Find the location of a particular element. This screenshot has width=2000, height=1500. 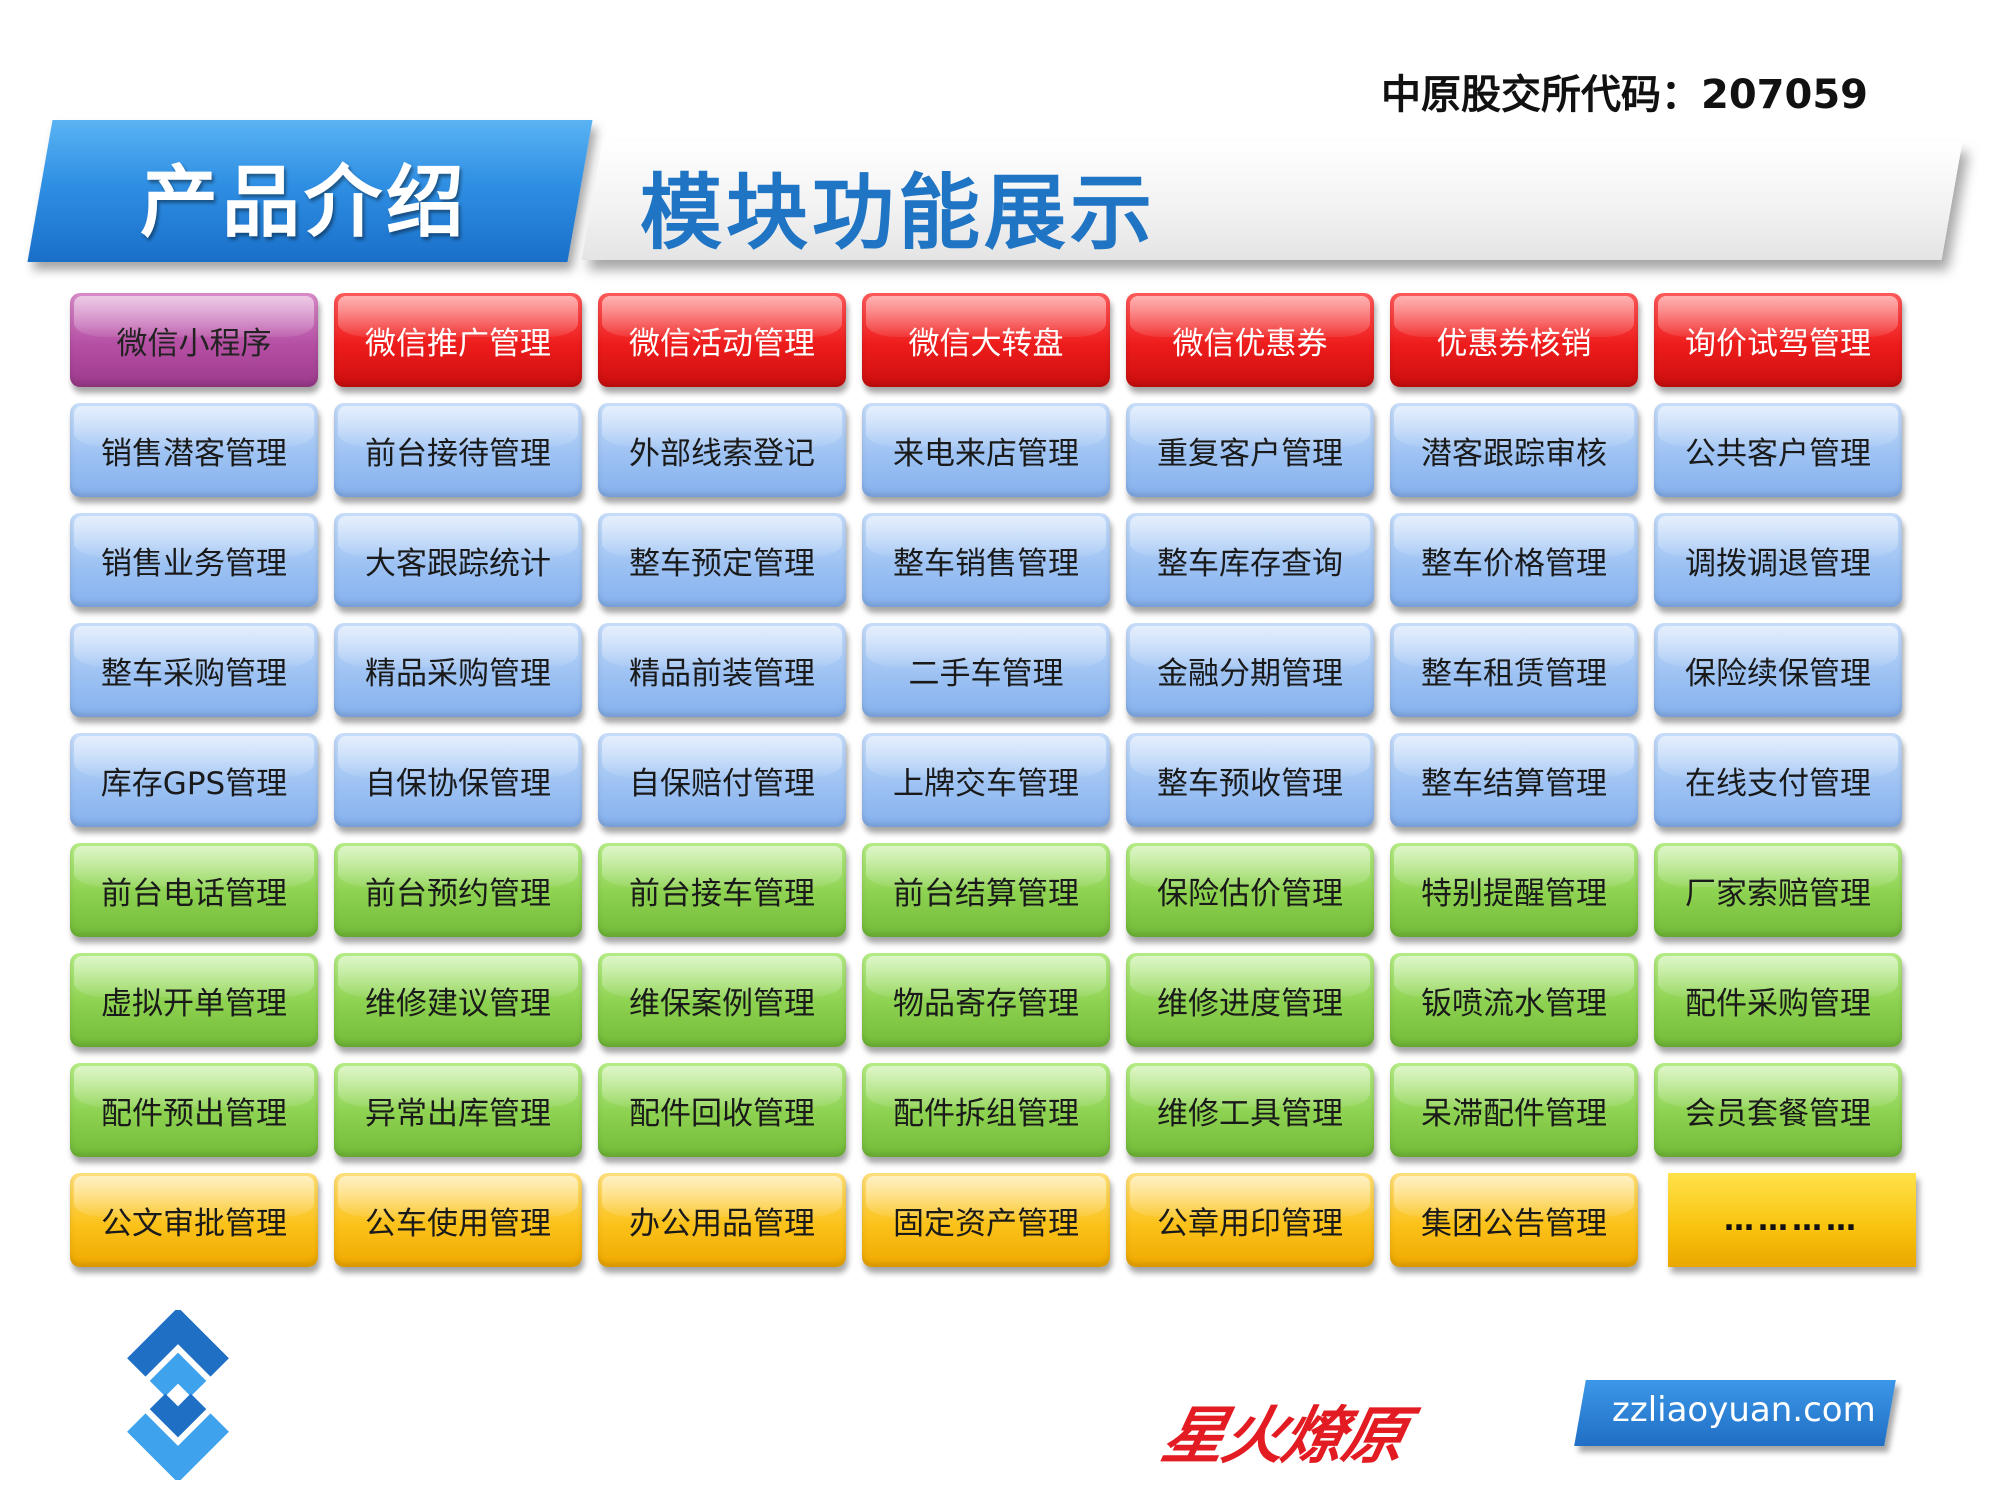

module-label: 钣喷流水管理 is located at coordinates (1514, 1003).